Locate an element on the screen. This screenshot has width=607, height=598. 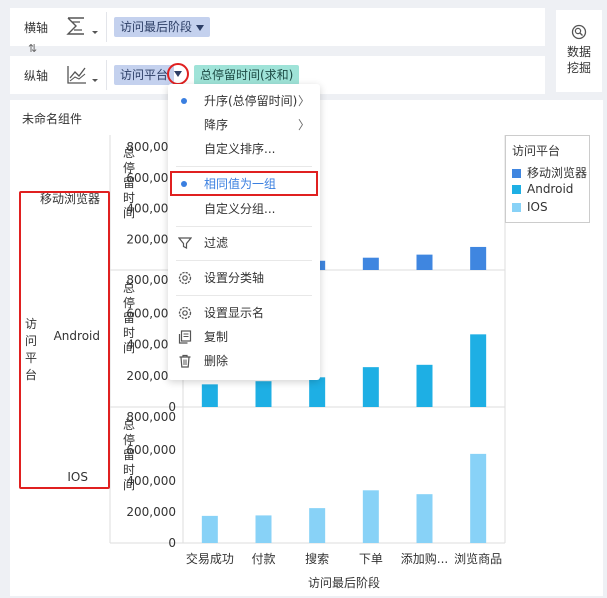
menu-item-sort-asc: 升序(总停留时间) 〉 is located at coordinates (244, 101).